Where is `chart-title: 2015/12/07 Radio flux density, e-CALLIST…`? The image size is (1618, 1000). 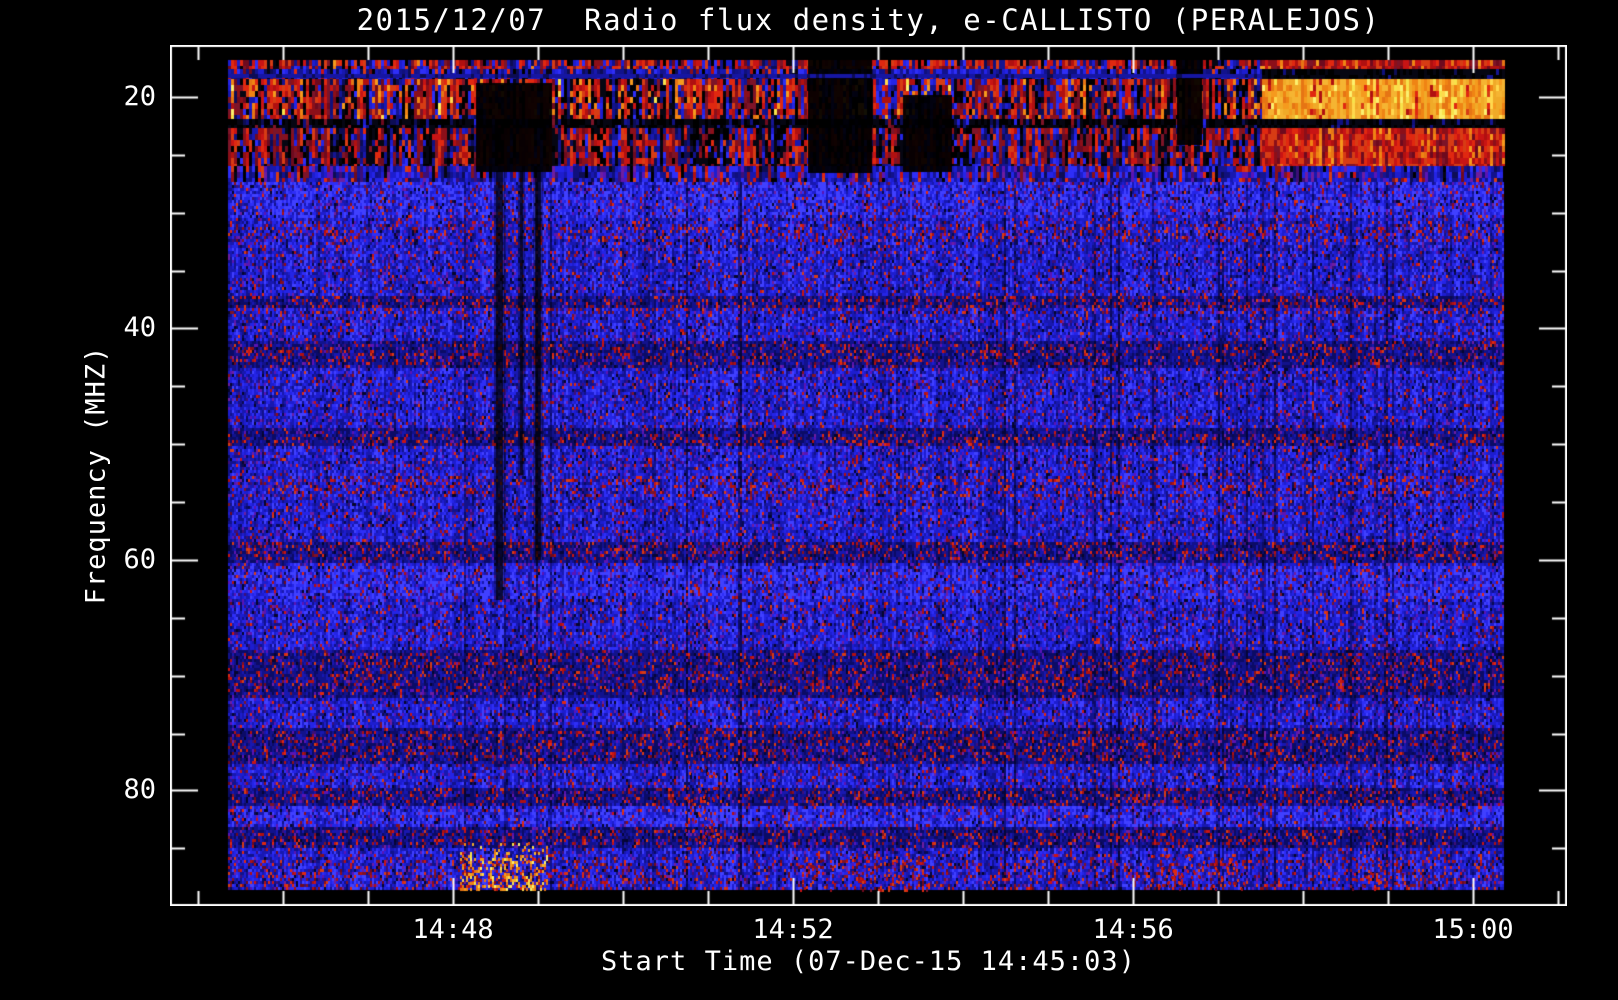
chart-title: 2015/12/07 Radio flux density, e-CALLIST… is located at coordinates (868, 20).